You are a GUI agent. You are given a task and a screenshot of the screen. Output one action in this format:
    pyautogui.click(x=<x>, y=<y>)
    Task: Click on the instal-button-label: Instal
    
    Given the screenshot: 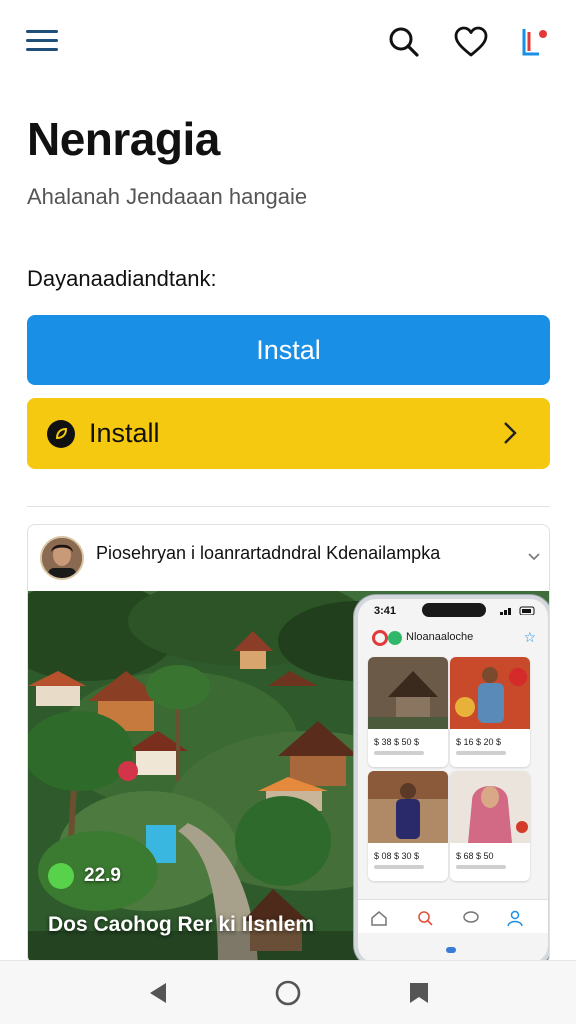 What is the action you would take?
    pyautogui.click(x=288, y=349)
    